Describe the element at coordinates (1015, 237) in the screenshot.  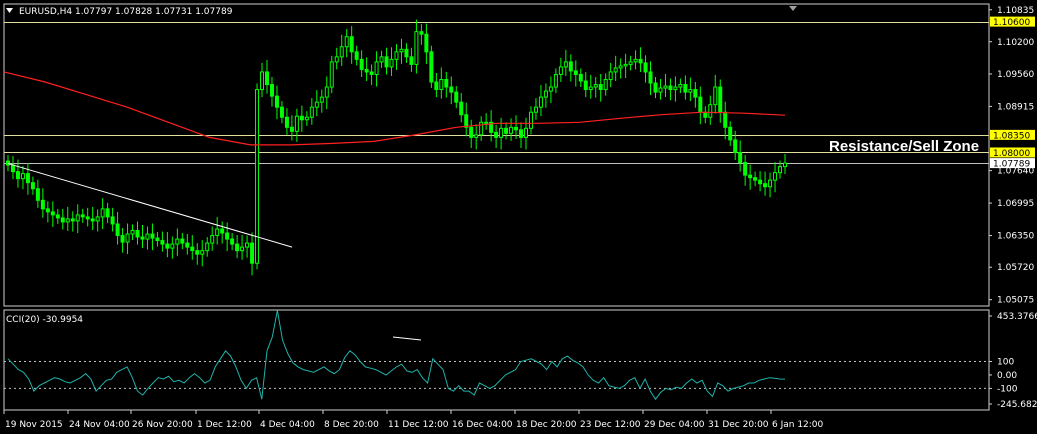
I see `price-tick-label: 1.06350` at that location.